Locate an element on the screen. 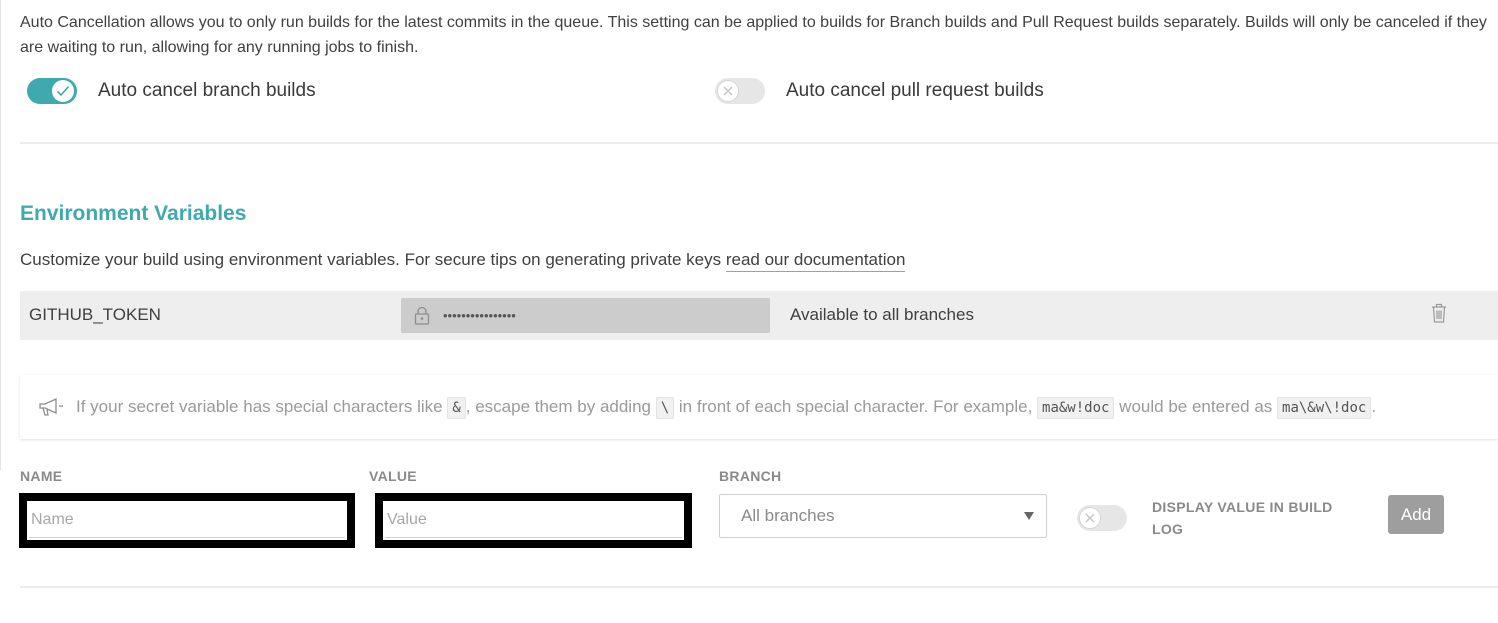 This screenshot has height=623, width=1498. check-icon is located at coordinates (63, 91).